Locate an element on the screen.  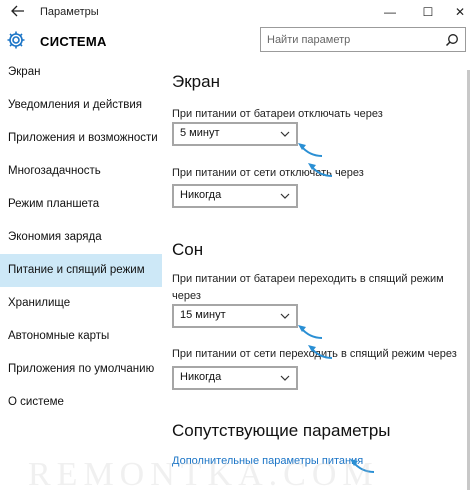
search-input is located at coordinates (352, 39).